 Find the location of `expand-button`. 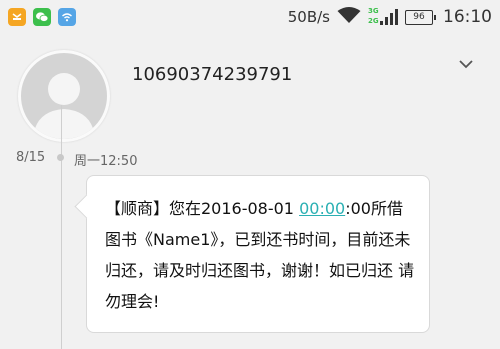

expand-button is located at coordinates (466, 64).